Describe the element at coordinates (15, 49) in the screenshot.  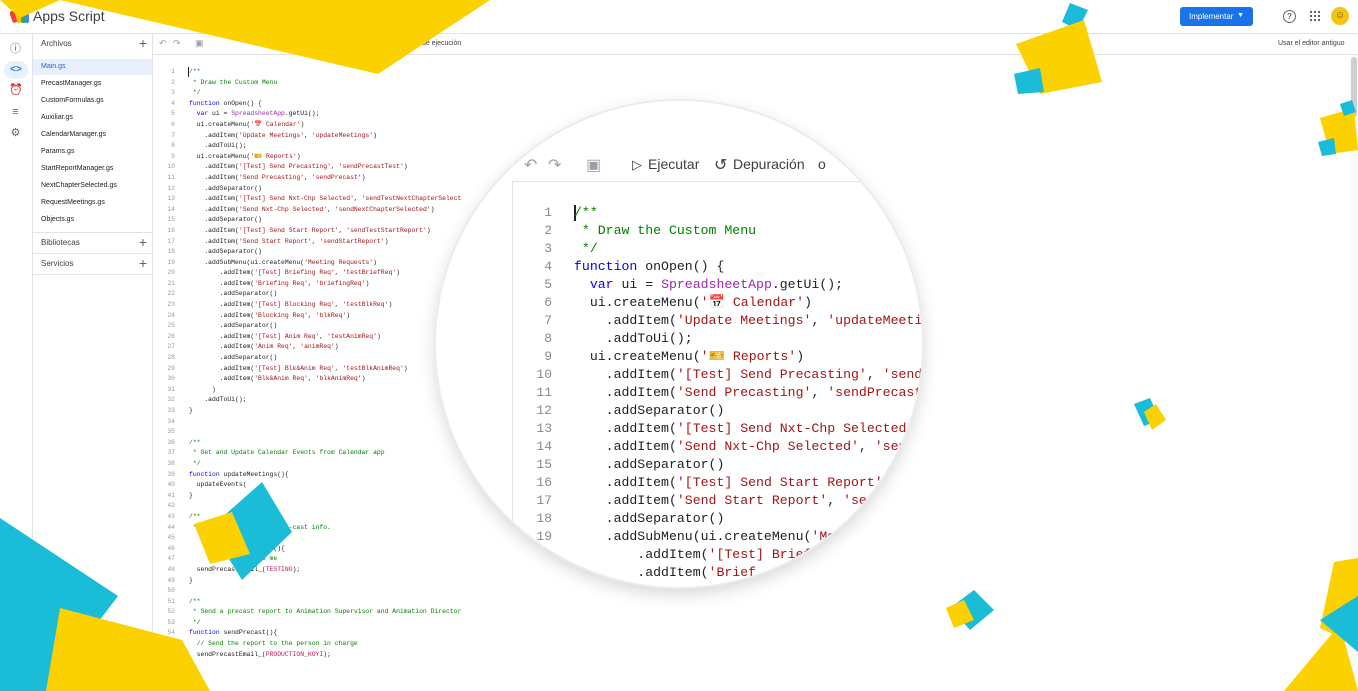
I see `info-icon: ⓘ` at that location.